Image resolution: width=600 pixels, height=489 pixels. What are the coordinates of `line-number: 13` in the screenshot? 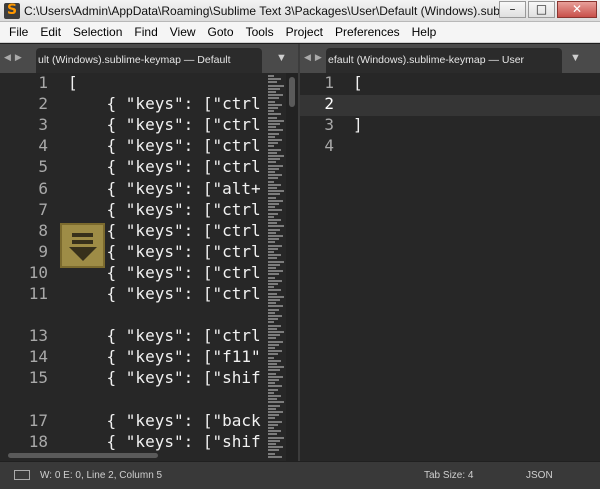 It's located at (38, 336).